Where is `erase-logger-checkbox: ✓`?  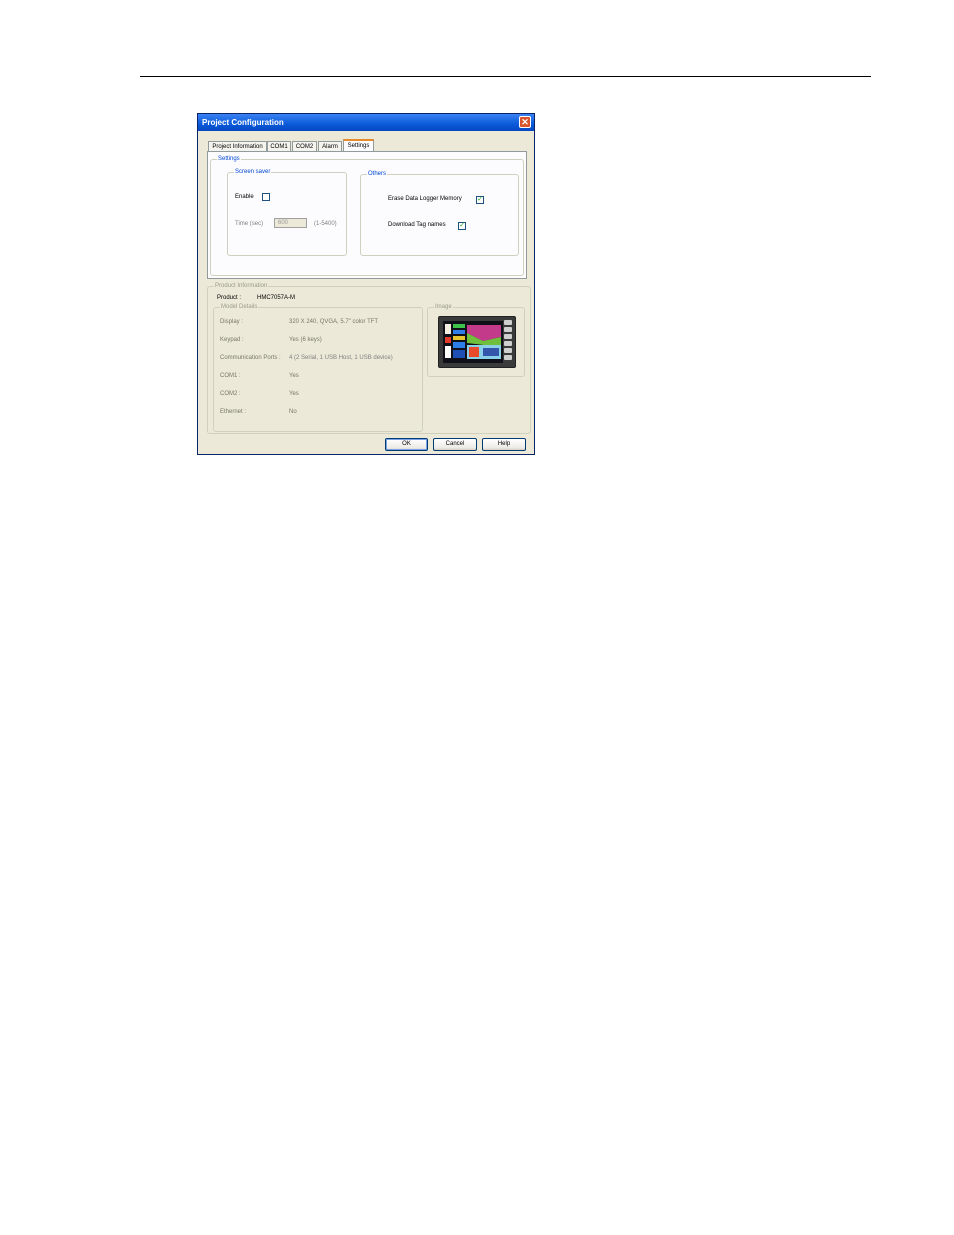
erase-logger-checkbox: ✓ is located at coordinates (480, 200).